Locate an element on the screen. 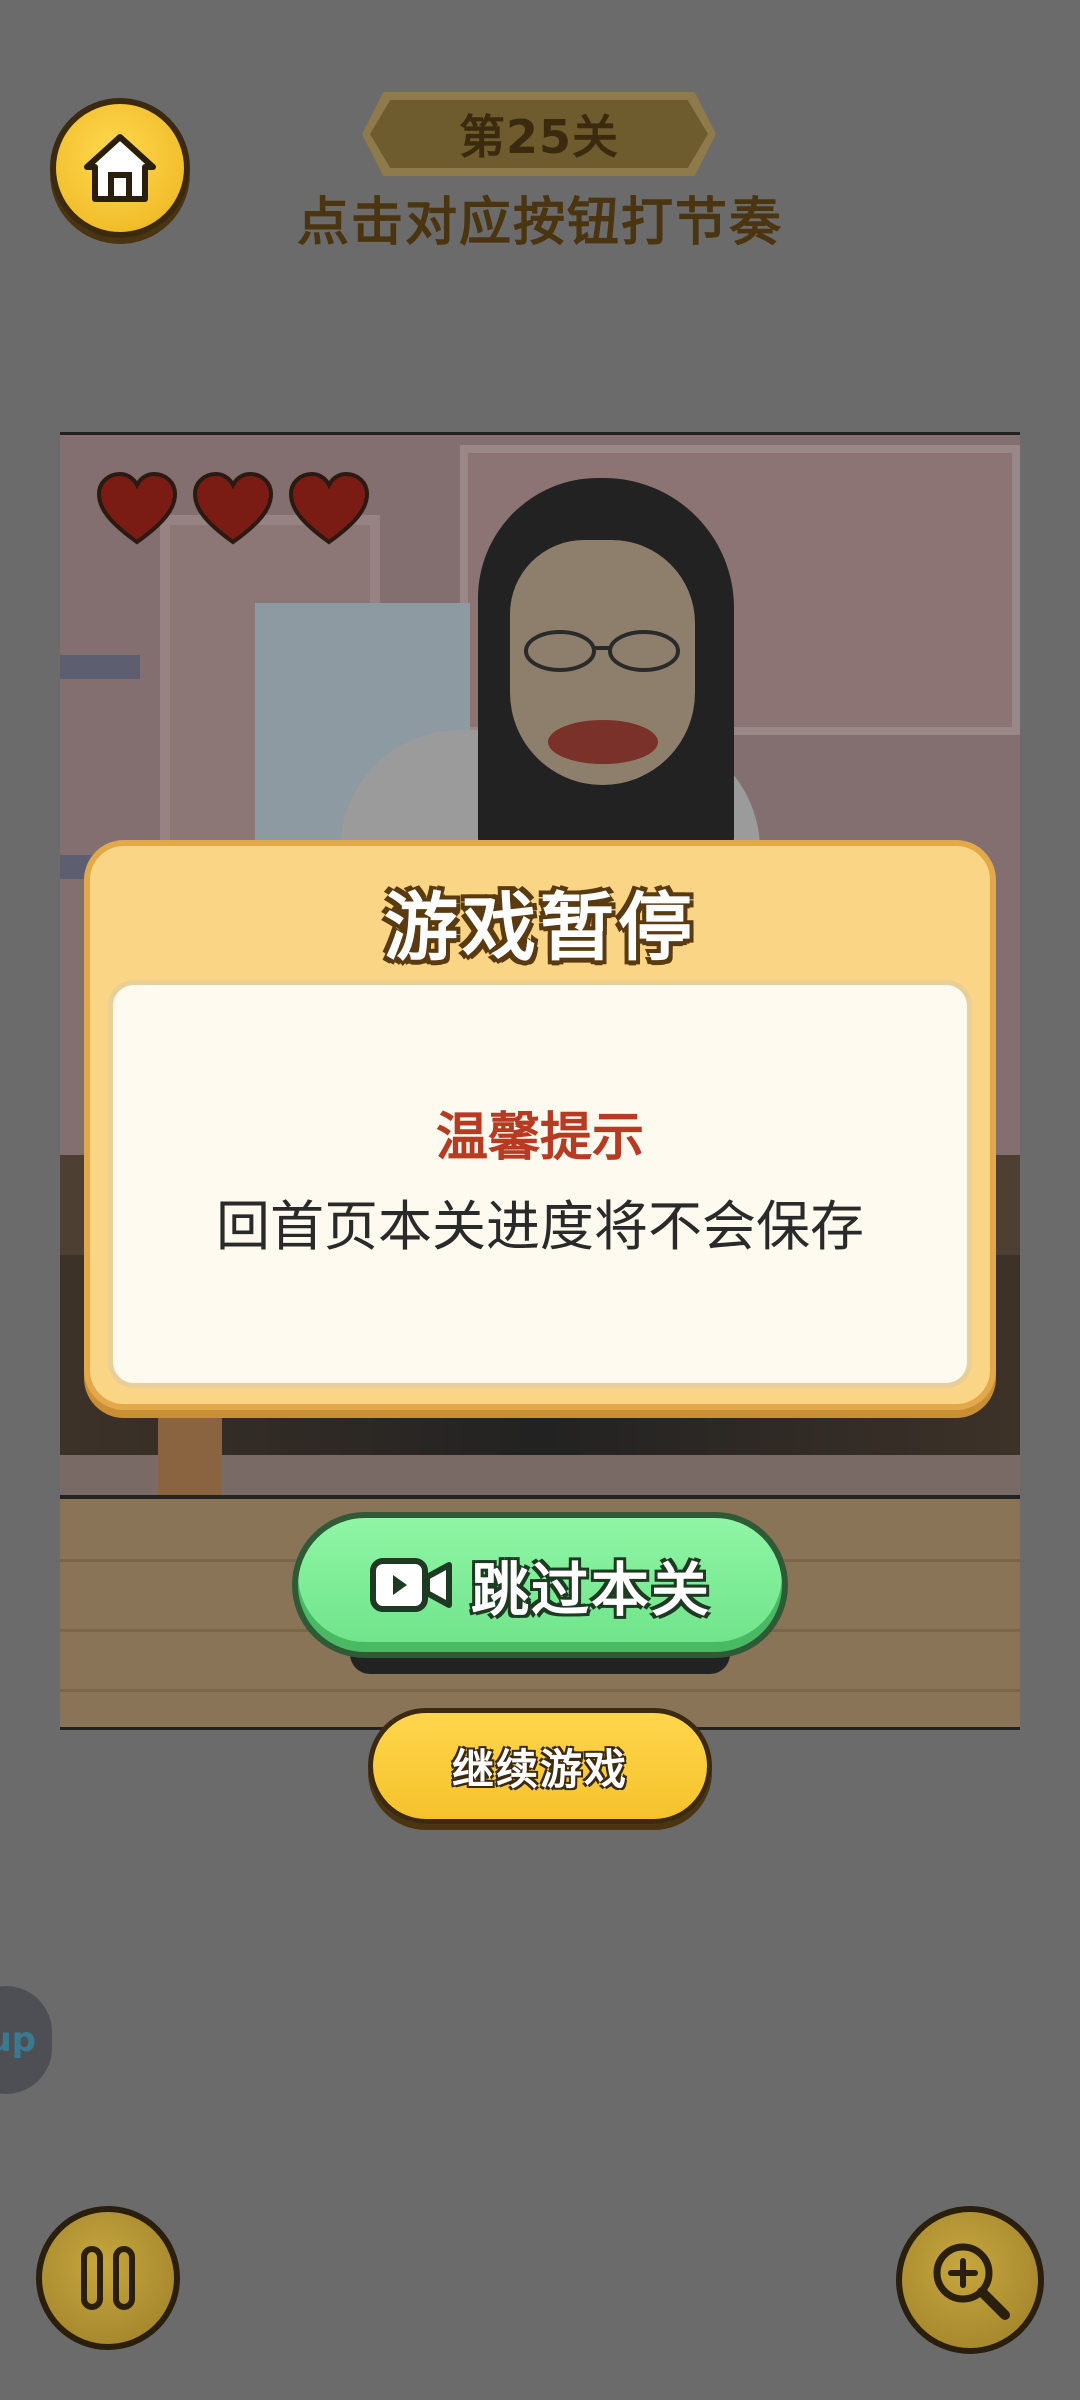 This screenshot has height=2400, width=1080. video-camera-icon is located at coordinates (410, 1585).